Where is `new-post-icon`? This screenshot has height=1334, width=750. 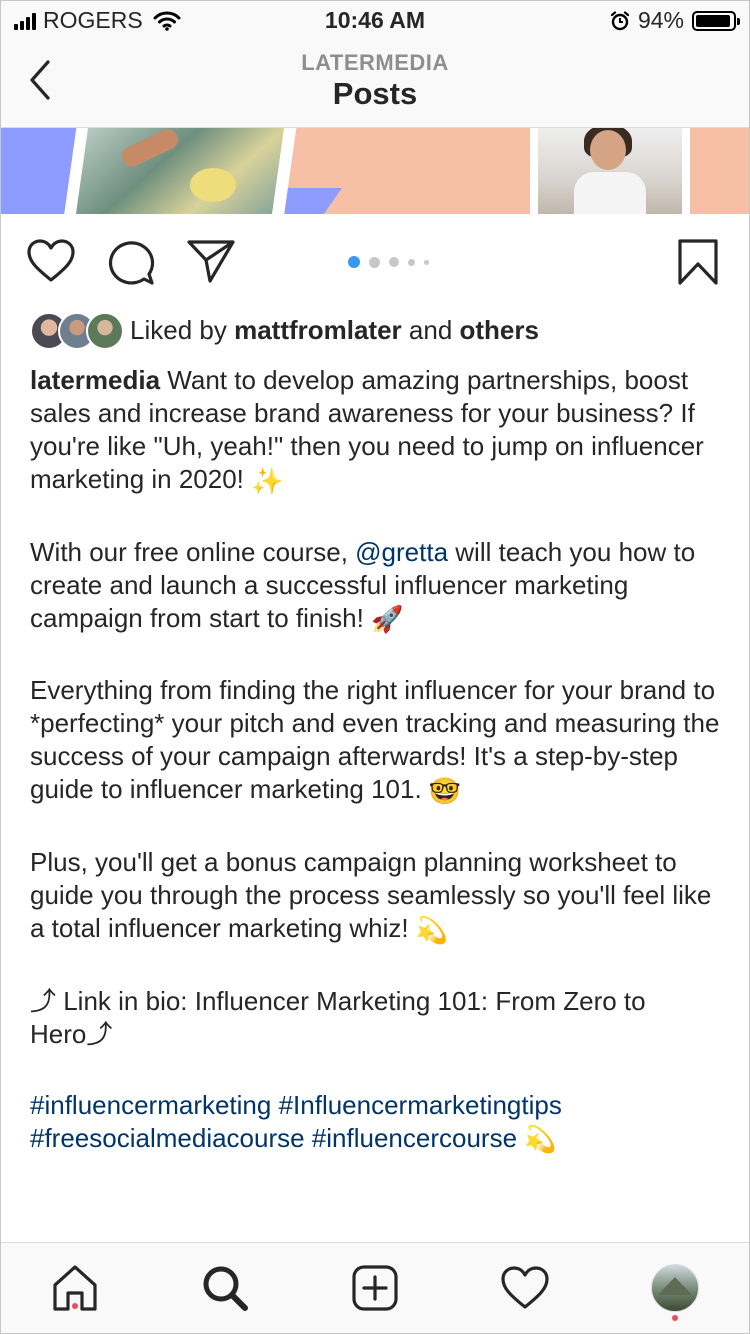
new-post-icon is located at coordinates (375, 1288).